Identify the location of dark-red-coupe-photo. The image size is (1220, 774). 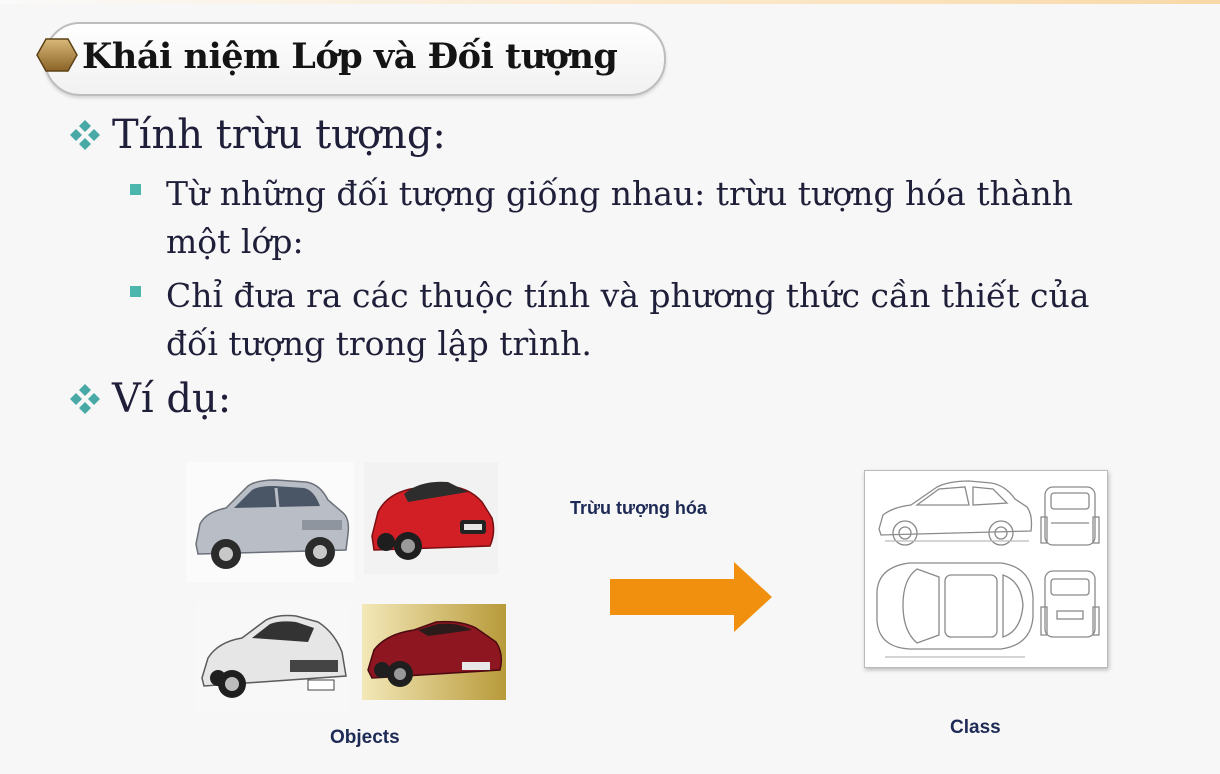
(434, 652).